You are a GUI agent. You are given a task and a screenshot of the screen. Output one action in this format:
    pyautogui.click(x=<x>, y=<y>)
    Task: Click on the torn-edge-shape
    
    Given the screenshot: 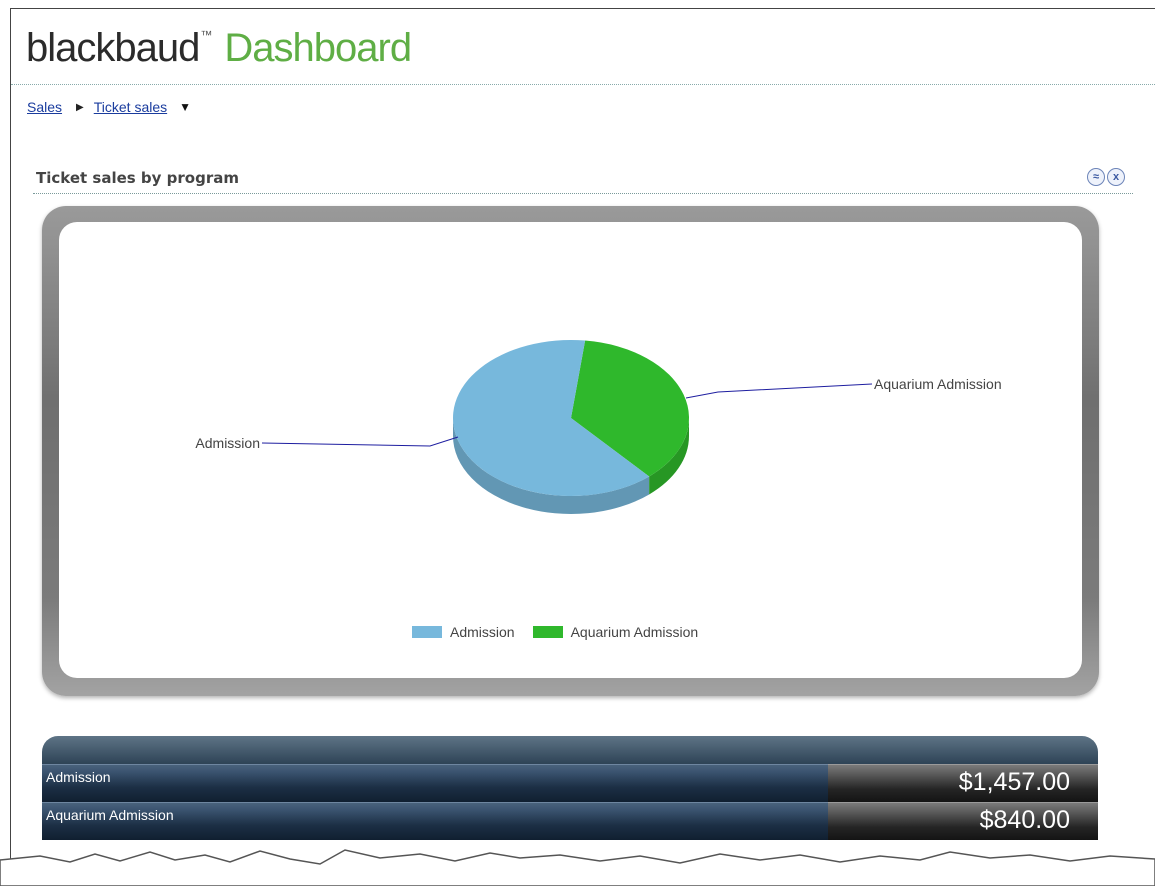 What is the action you would take?
    pyautogui.click(x=577, y=867)
    